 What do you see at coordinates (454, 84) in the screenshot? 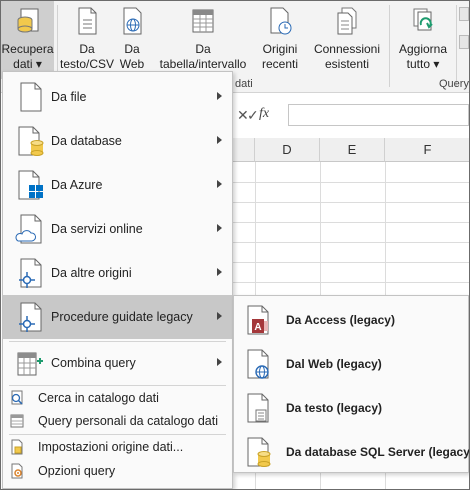
I see `group-label-query: Query` at bounding box center [454, 84].